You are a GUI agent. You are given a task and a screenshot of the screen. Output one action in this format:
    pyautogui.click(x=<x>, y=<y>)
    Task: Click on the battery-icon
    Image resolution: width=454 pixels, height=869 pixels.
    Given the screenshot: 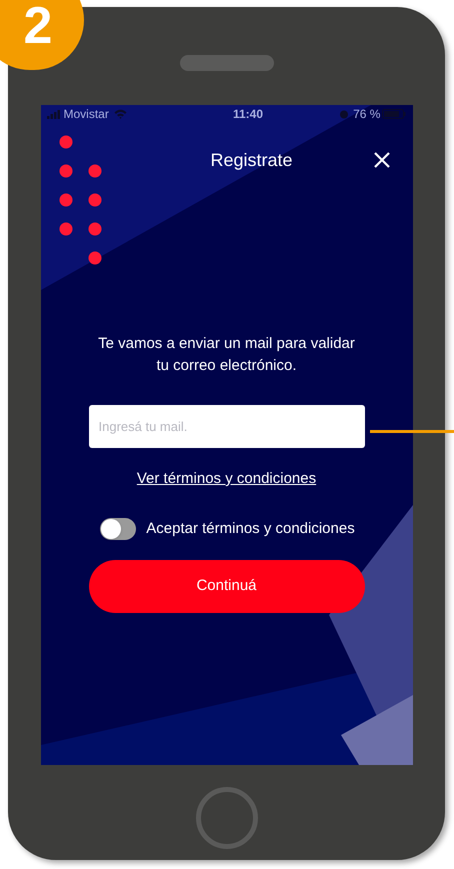 What is the action you would take?
    pyautogui.click(x=394, y=114)
    